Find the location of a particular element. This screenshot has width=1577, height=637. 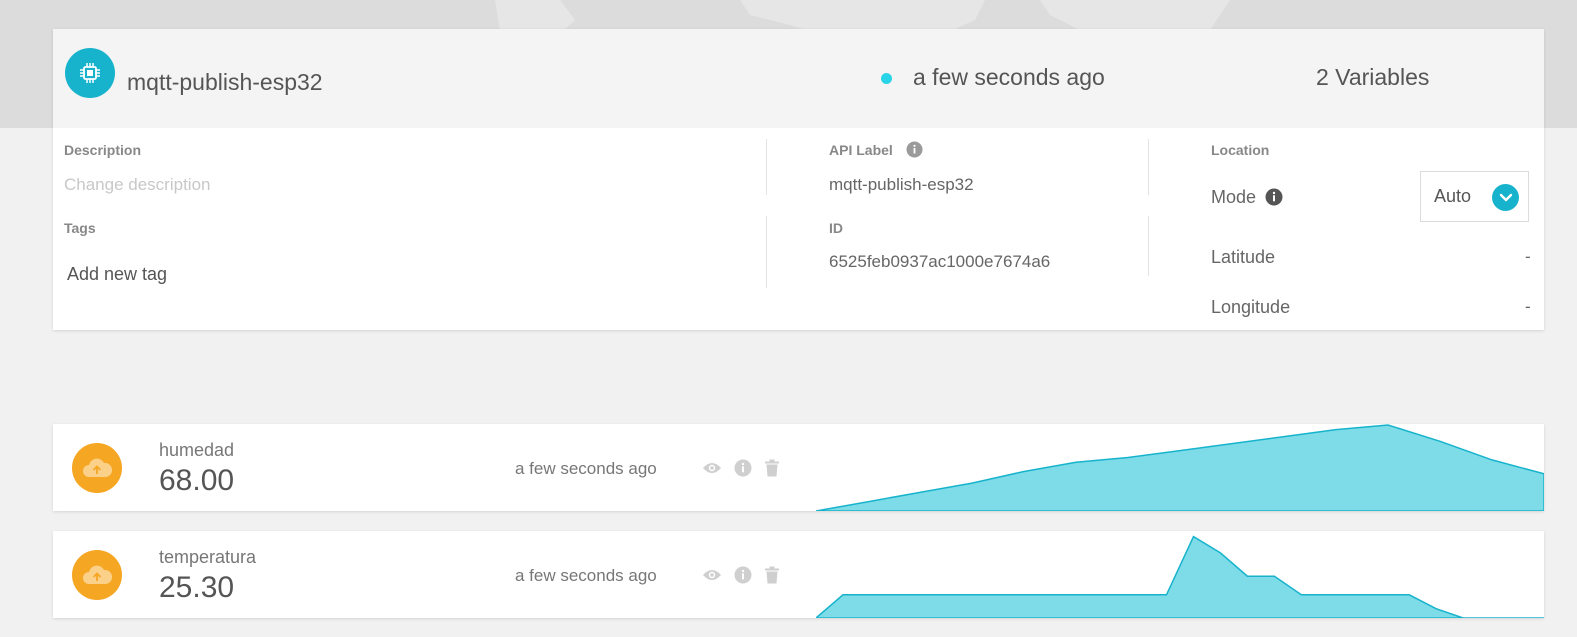

location-label: Location is located at coordinates (1240, 150).